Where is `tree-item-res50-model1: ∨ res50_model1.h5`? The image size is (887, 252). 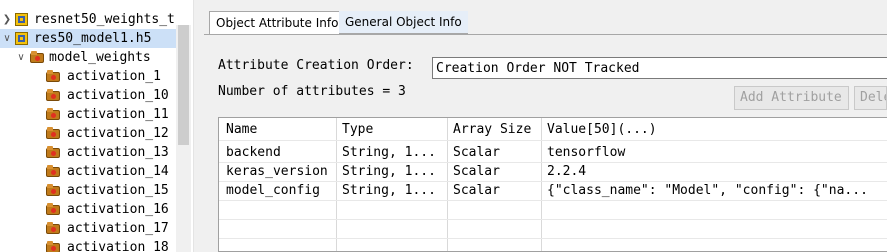
tree-item-res50-model1: ∨ res50_model1.h5 is located at coordinates (88, 38).